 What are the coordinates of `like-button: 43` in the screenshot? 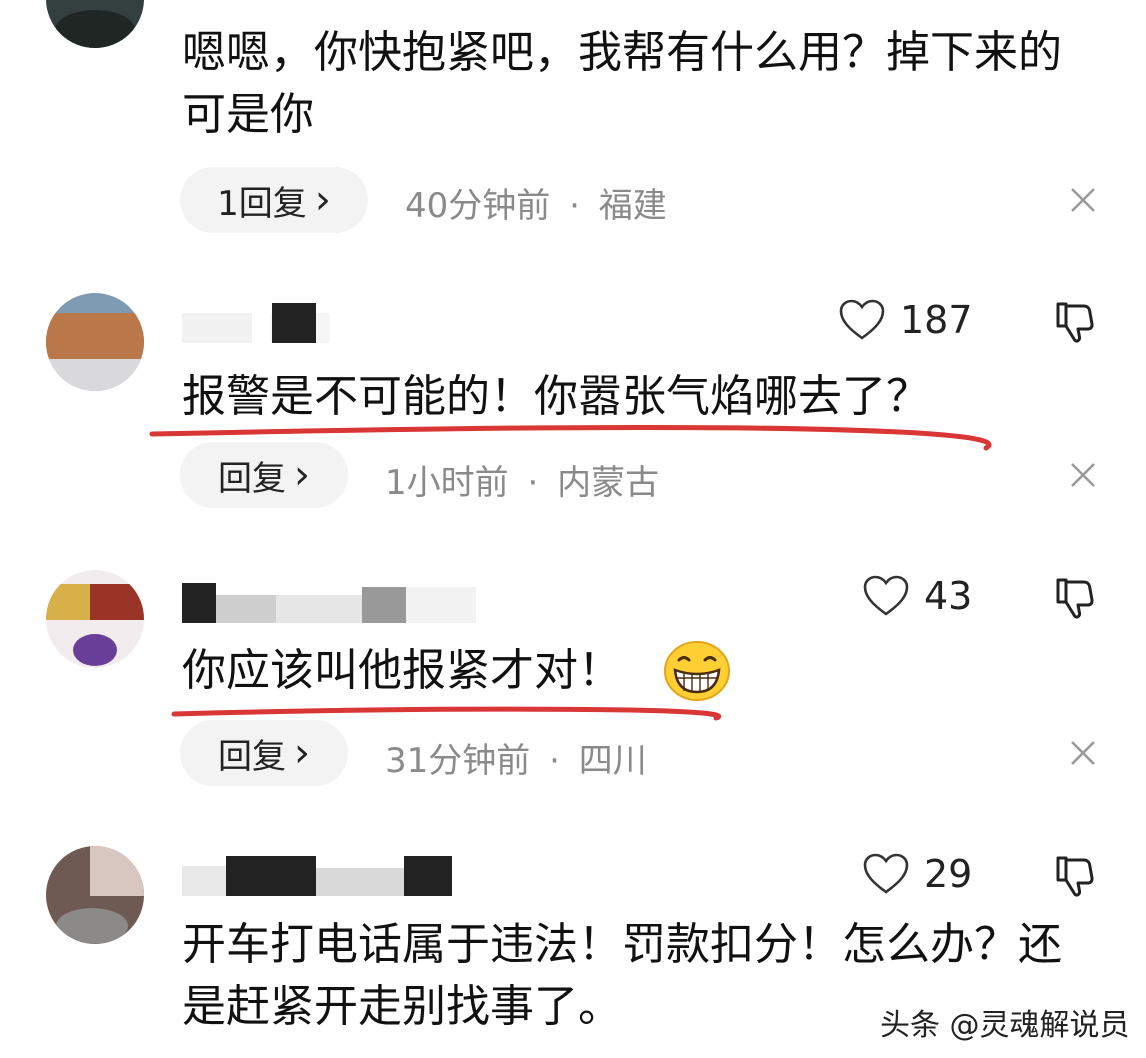 It's located at (917, 596).